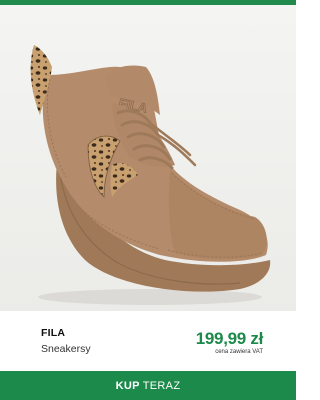 This screenshot has height=400, width=320. I want to click on buy-now-button: KUP TERAZ, so click(148, 385).